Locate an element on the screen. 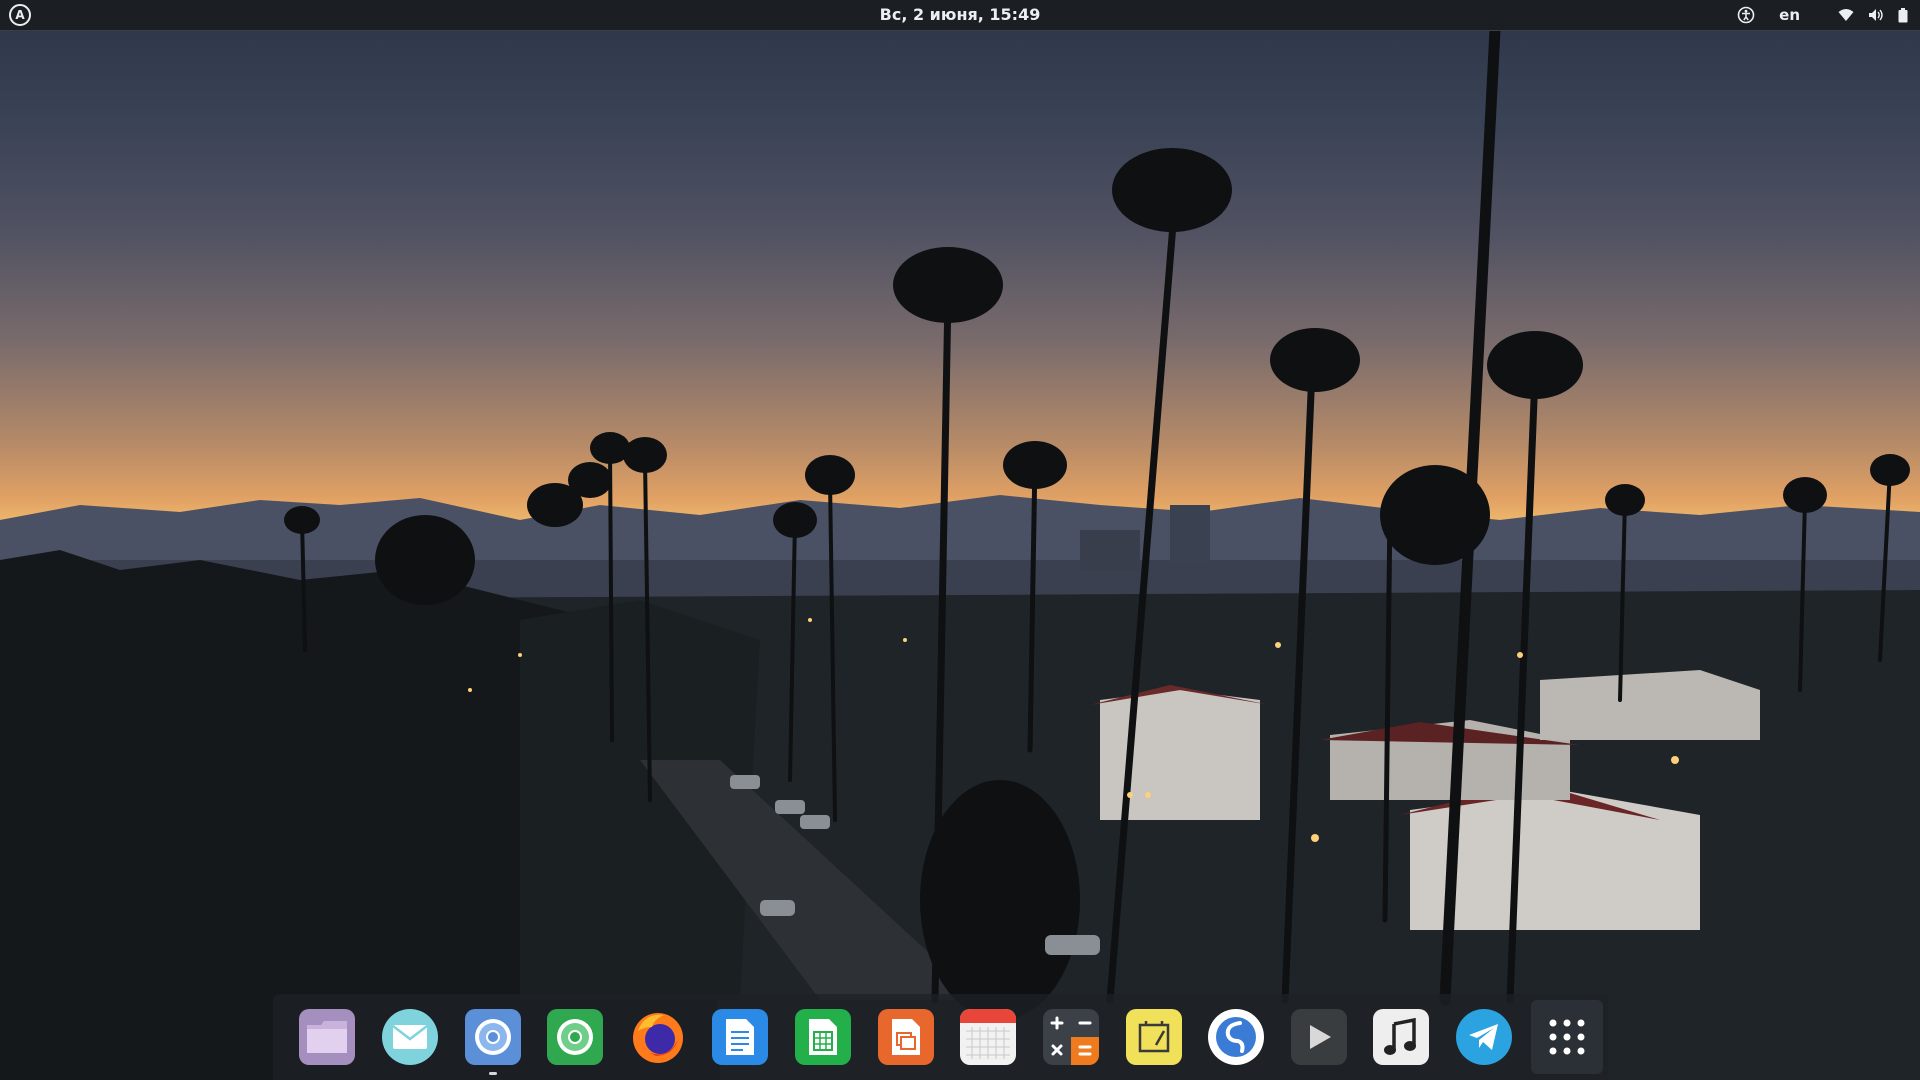  top-bar: A Вс, 2 июня, 15:49 en is located at coordinates (960, 15).